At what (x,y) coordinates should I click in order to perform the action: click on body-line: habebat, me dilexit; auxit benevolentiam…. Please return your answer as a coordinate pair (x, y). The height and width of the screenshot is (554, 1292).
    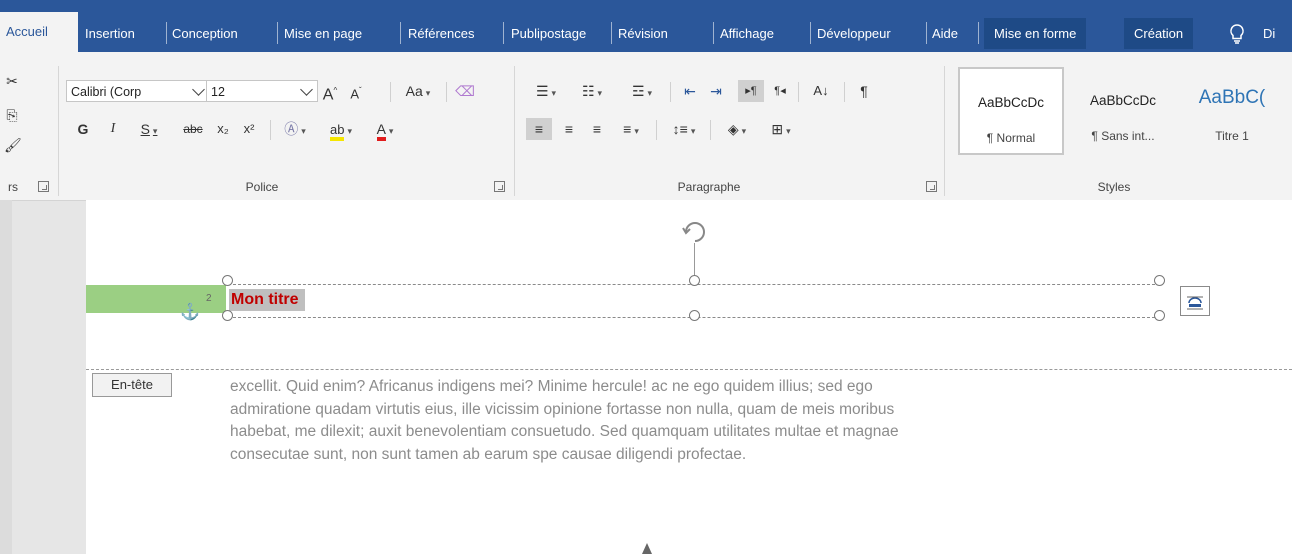
    Looking at the image, I should click on (564, 431).